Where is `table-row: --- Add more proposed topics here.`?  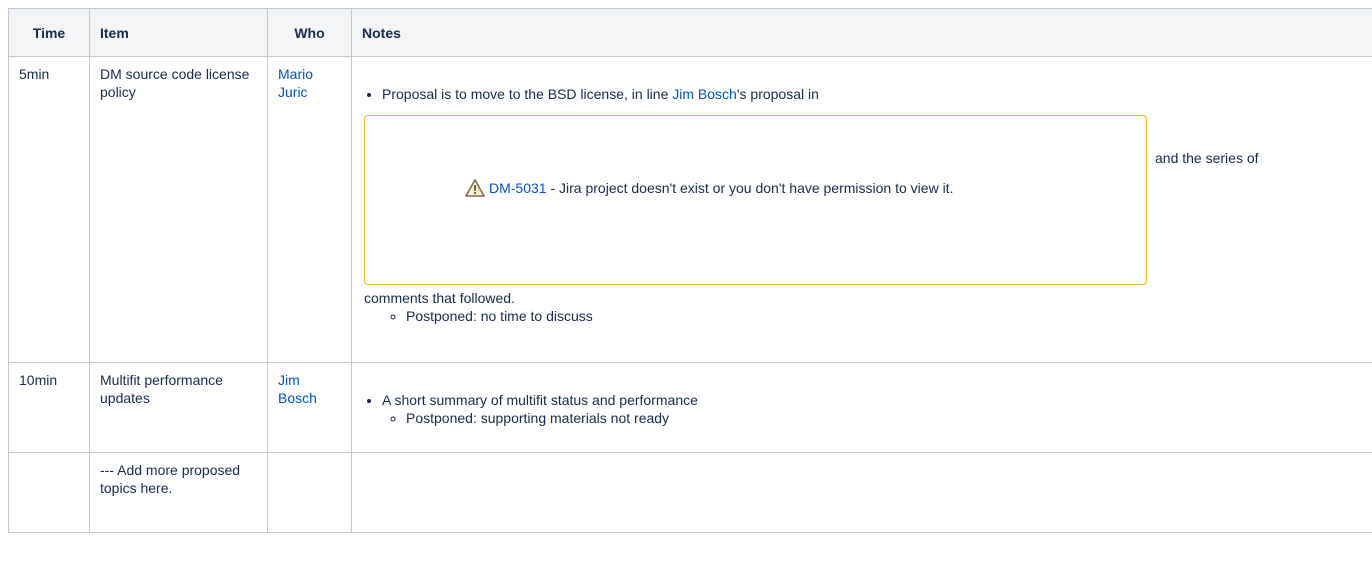 table-row: --- Add more proposed topics here. is located at coordinates (690, 492).